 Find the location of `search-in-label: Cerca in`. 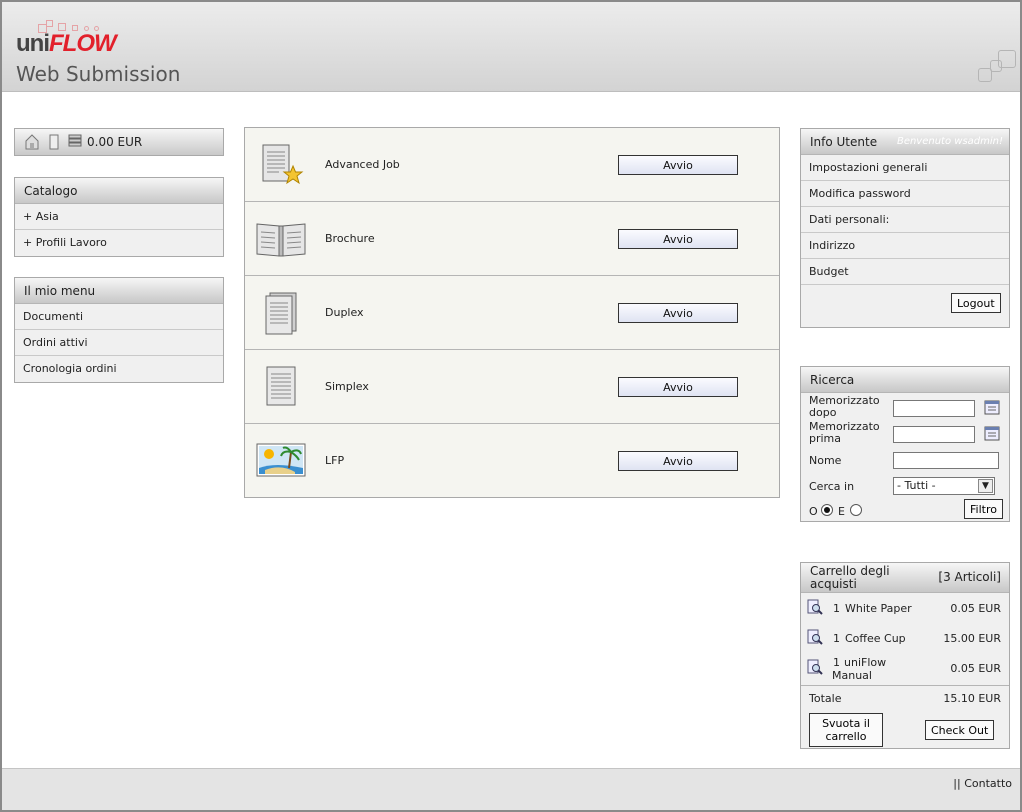

search-in-label: Cerca in is located at coordinates (832, 486).